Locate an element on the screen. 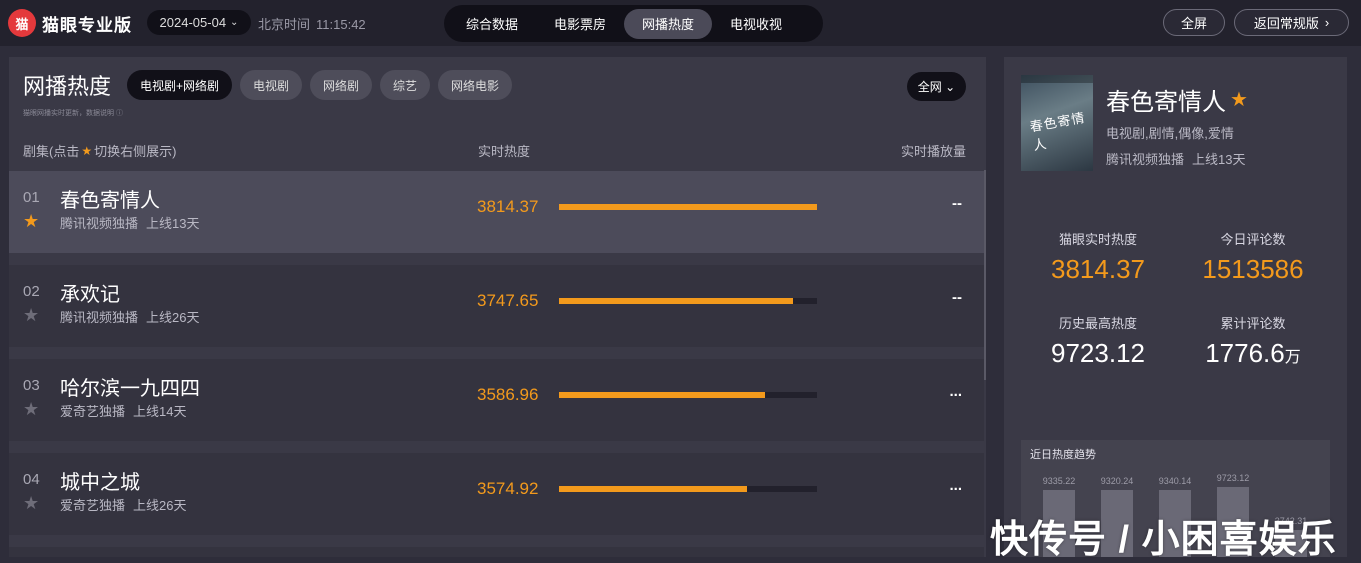 Image resolution: width=1361 pixels, height=563 pixels. stat-peak-heat: 历史最高热度 9723.12 is located at coordinates (1098, 341).